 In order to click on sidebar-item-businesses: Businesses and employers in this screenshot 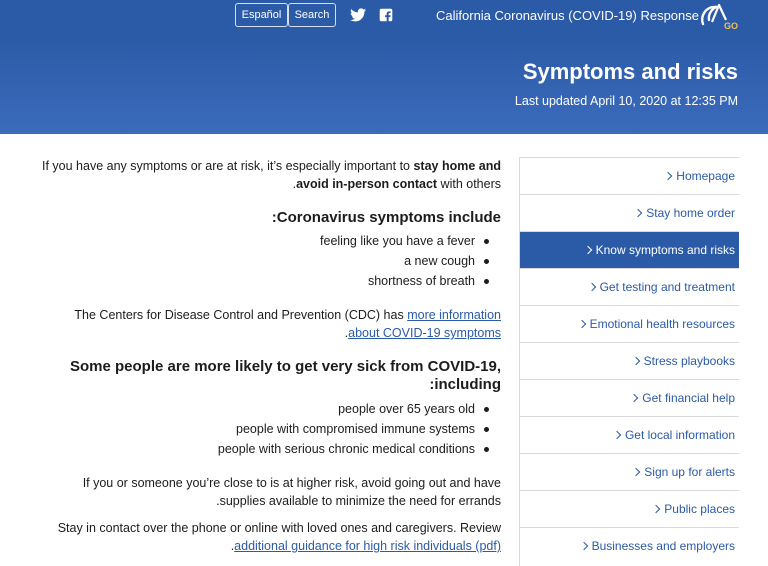, I will do `click(629, 545)`.